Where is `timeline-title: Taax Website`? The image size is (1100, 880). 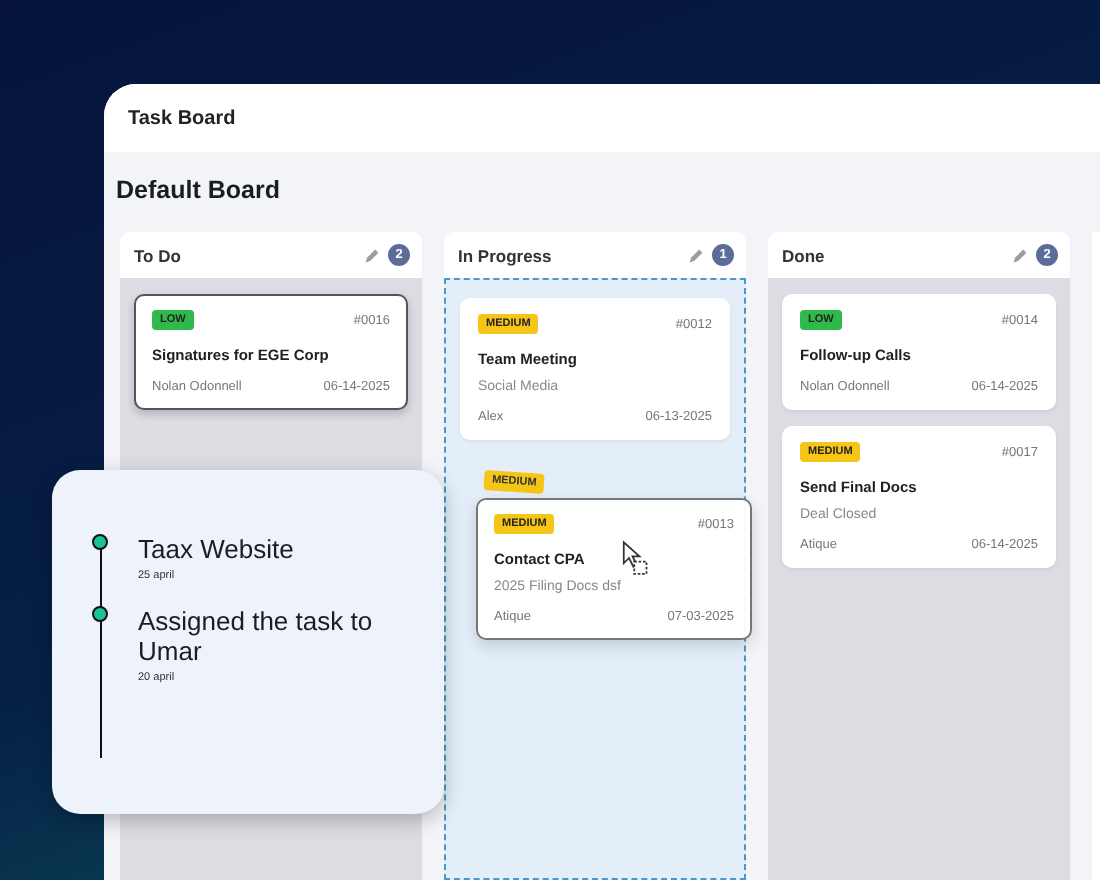 timeline-title: Taax Website is located at coordinates (217, 550).